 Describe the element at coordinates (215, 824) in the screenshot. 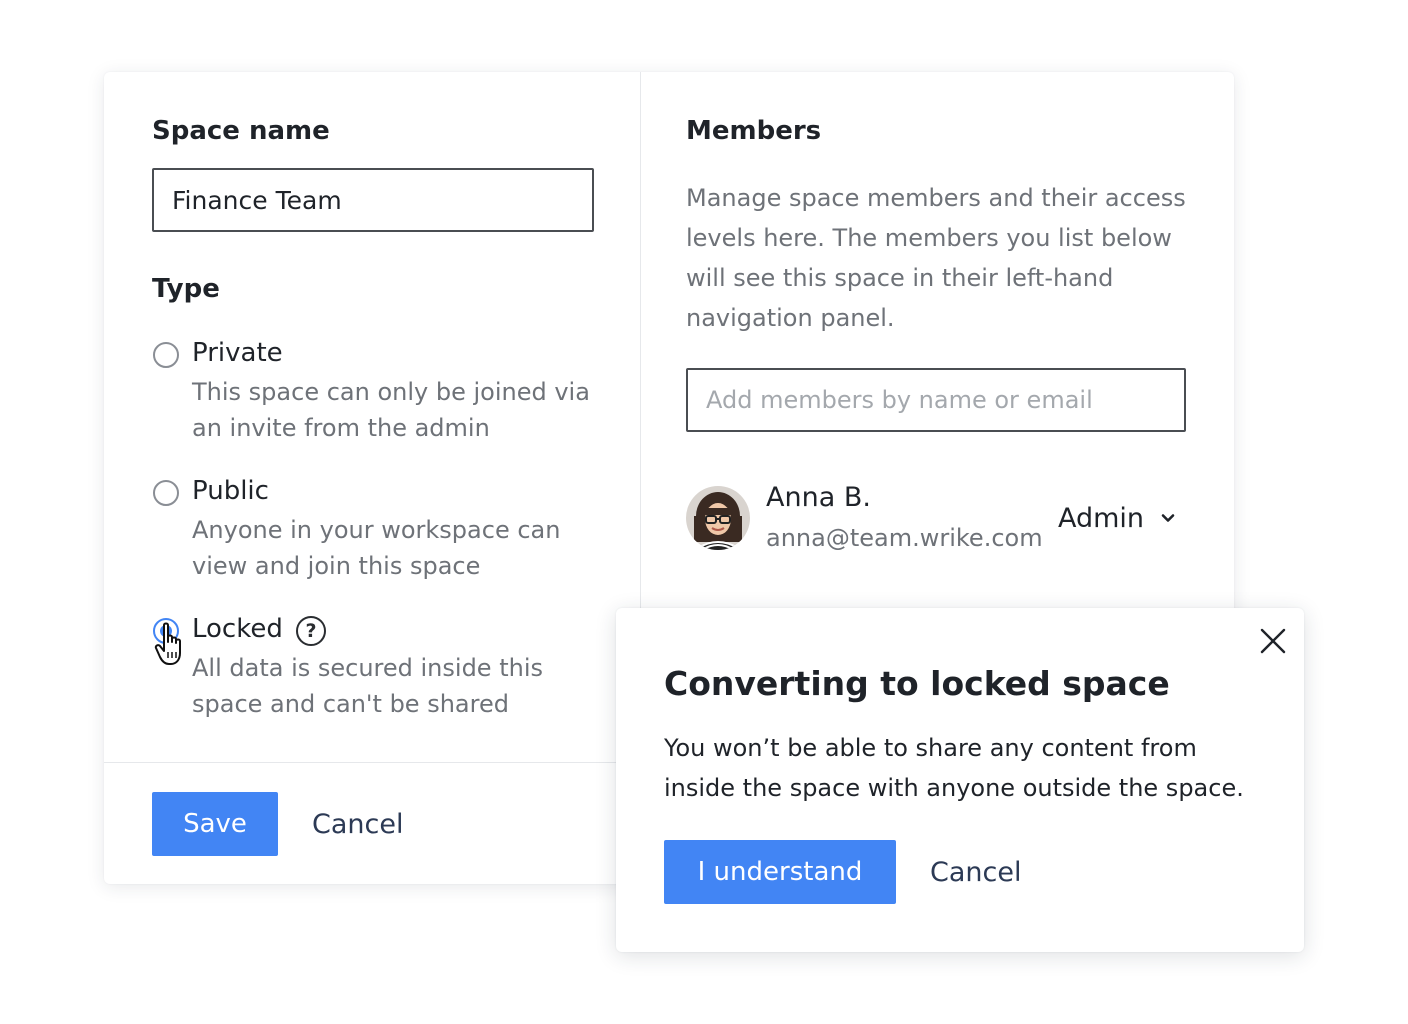

I see `save-button: Save` at that location.